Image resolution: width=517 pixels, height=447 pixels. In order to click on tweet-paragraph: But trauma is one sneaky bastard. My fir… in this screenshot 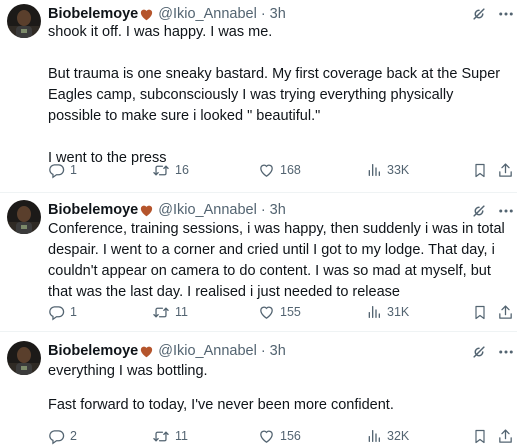, I will do `click(276, 95)`.